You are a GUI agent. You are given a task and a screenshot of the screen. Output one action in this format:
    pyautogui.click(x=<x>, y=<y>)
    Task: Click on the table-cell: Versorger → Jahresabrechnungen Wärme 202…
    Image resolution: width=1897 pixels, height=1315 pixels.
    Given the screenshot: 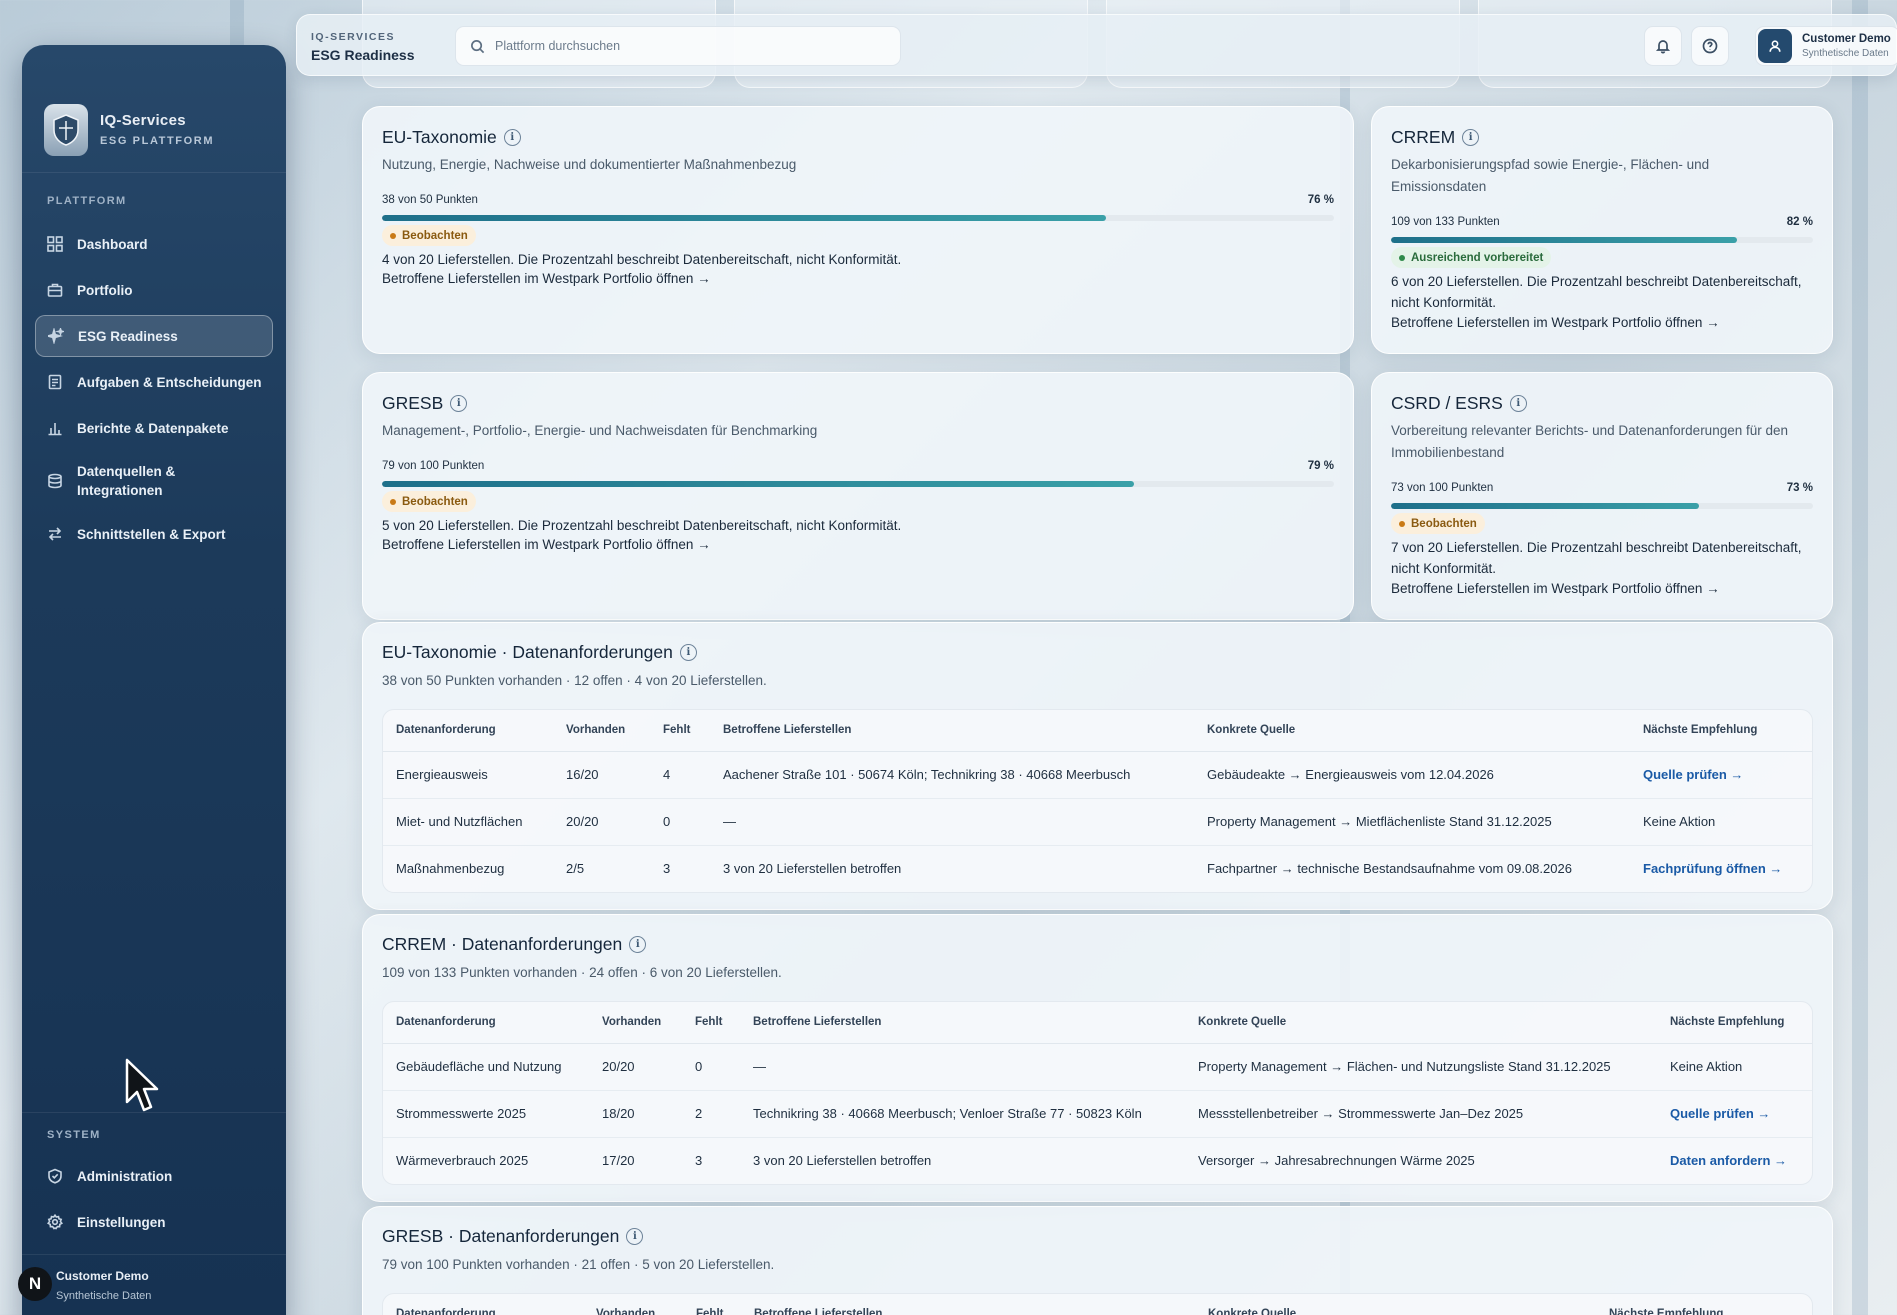 What is the action you would take?
    pyautogui.click(x=1336, y=1161)
    